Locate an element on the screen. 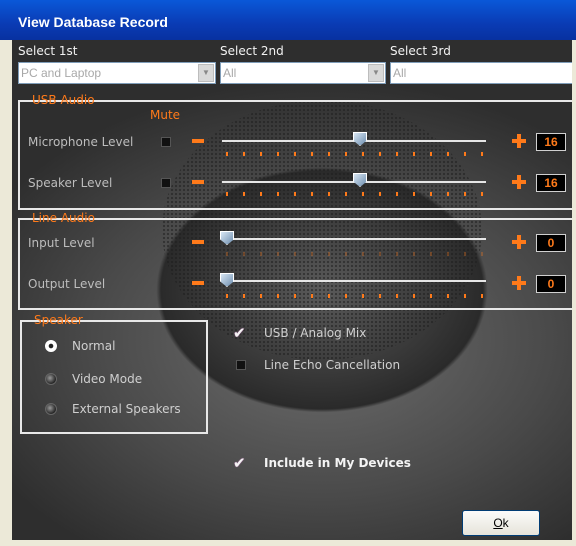 The width and height of the screenshot is (576, 546). window-title: View Database Record is located at coordinates (288, 20).